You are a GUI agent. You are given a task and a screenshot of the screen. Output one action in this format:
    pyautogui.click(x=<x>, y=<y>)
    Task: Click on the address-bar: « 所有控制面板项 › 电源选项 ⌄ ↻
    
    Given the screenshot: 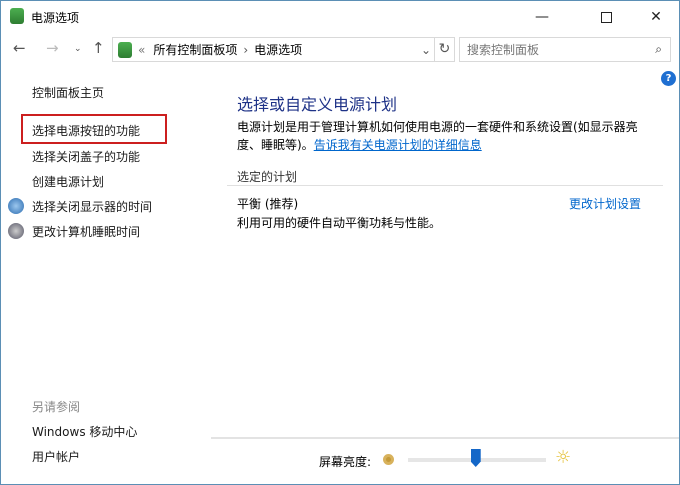 What is the action you would take?
    pyautogui.click(x=283, y=49)
    